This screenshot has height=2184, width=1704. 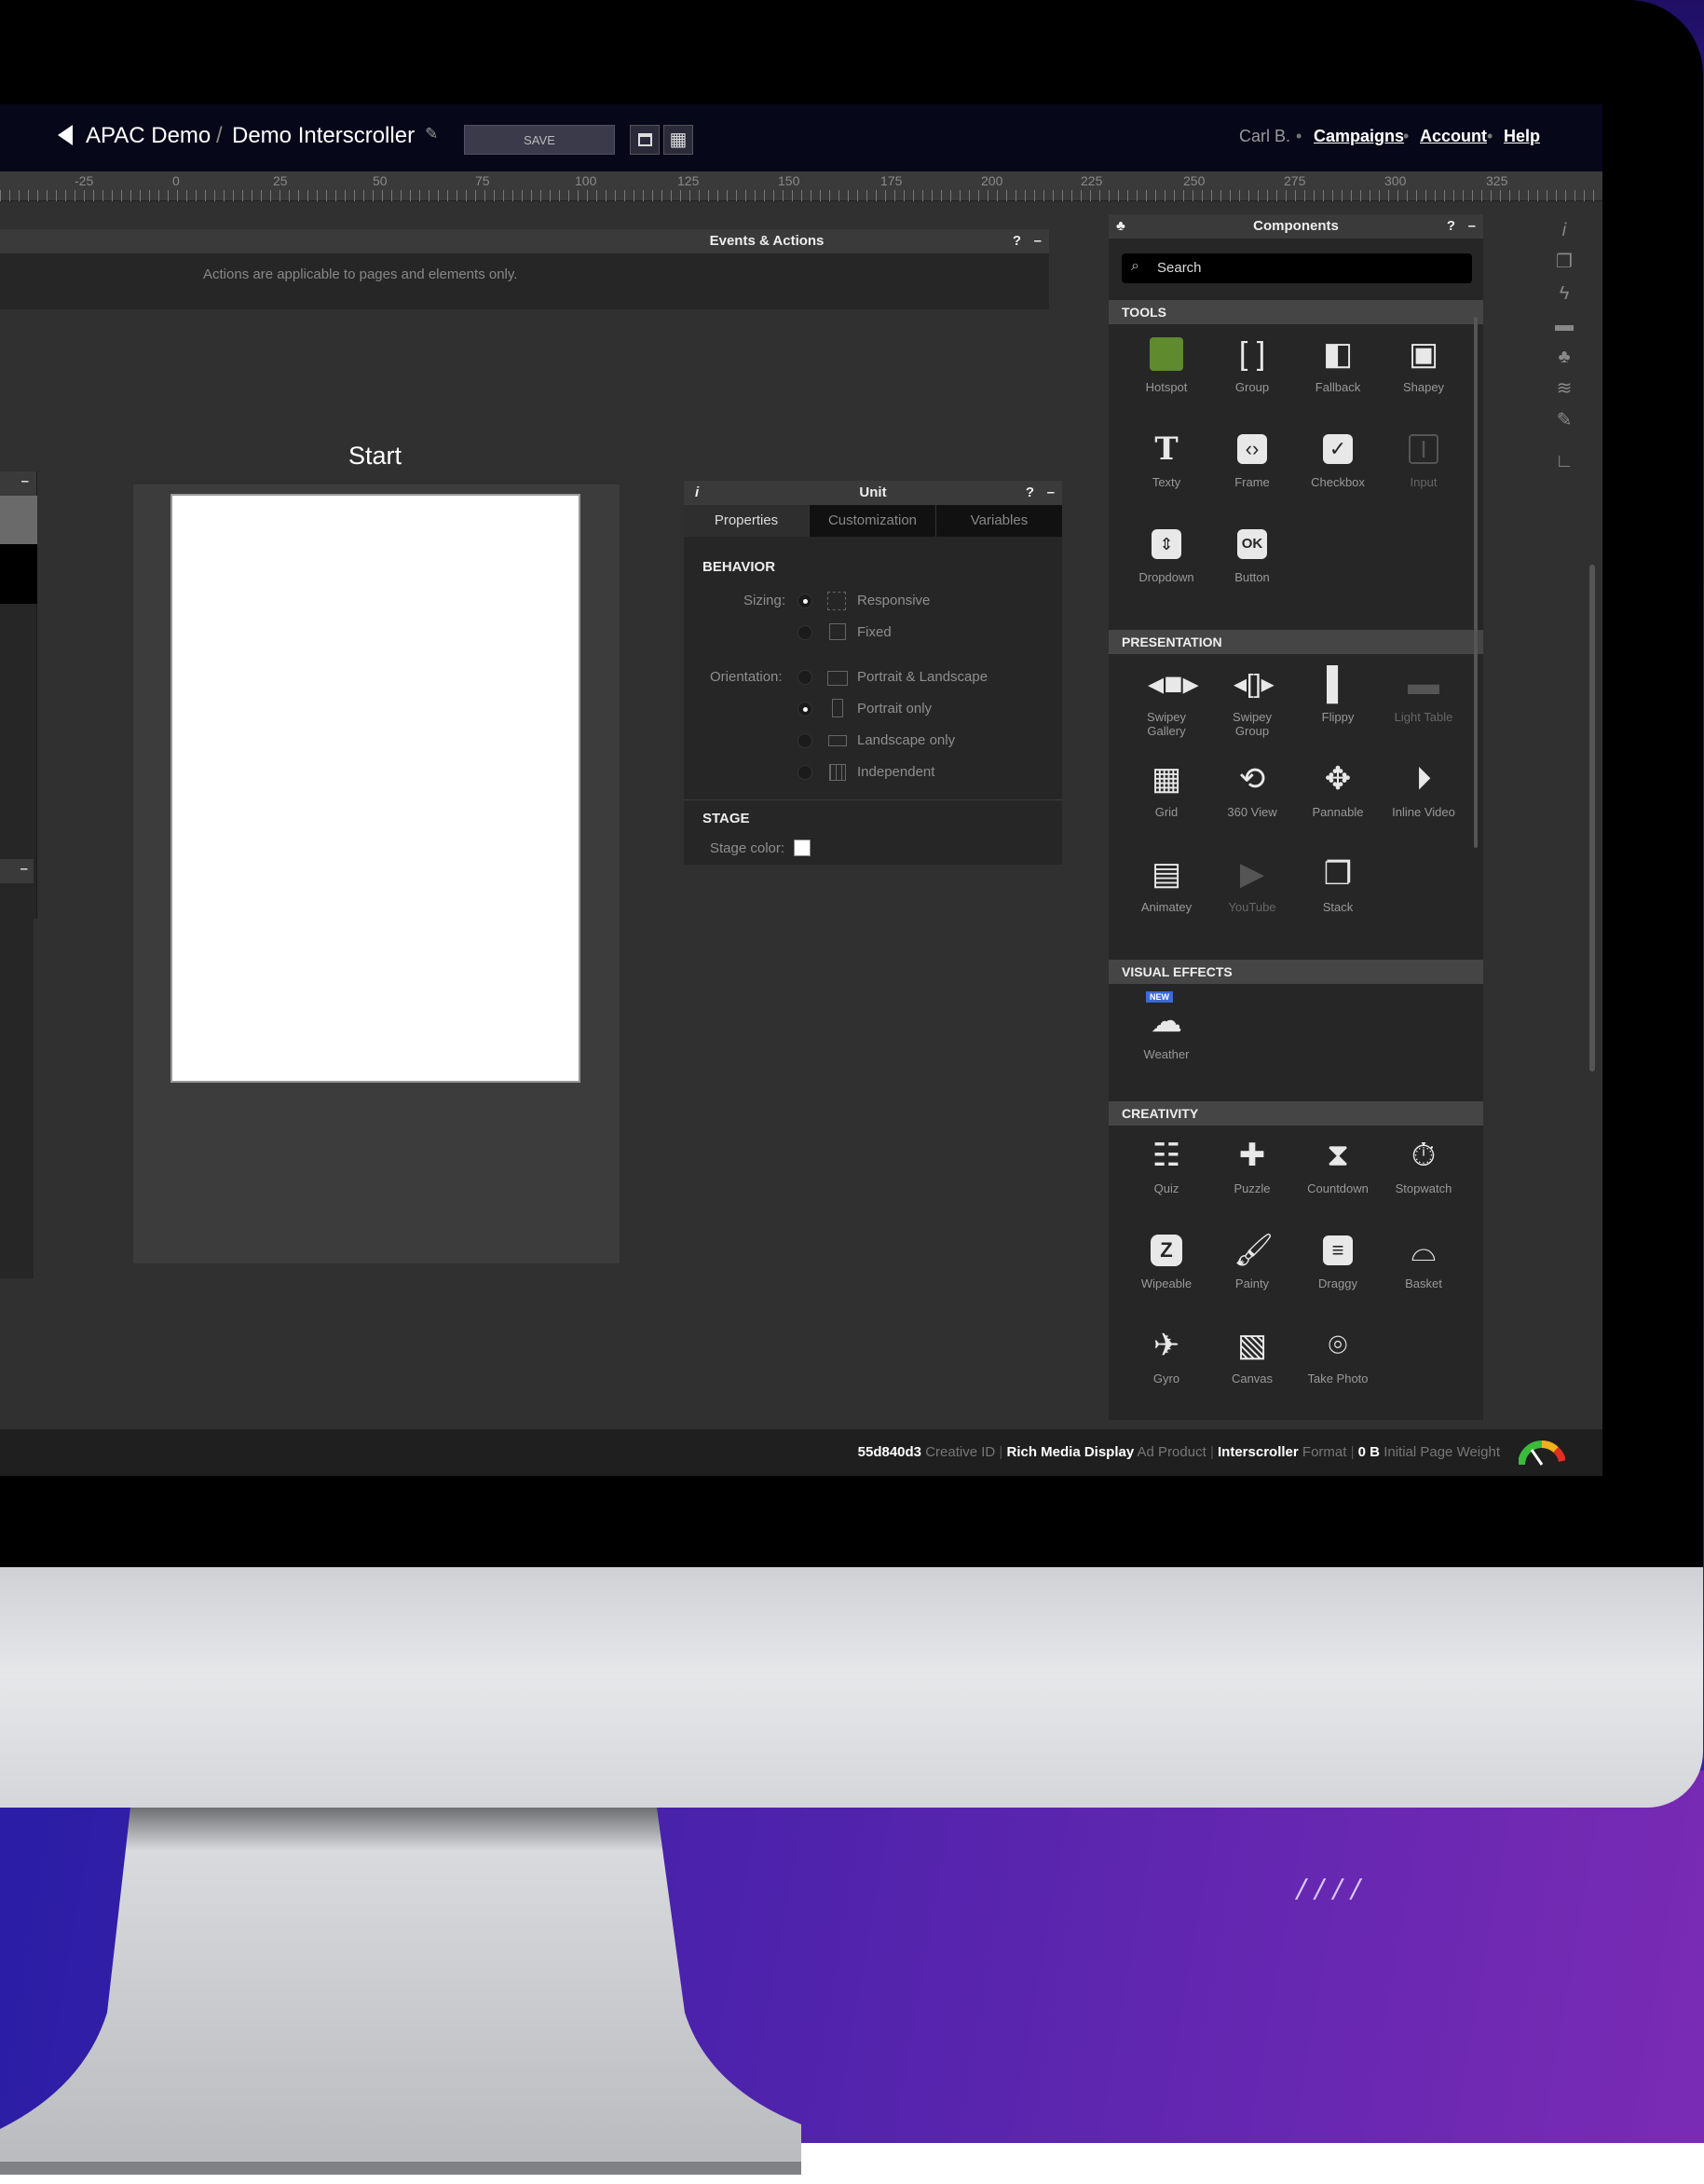 I want to click on orientation-portrait-landscape-label: Portrait & Landscape, so click(x=922, y=677).